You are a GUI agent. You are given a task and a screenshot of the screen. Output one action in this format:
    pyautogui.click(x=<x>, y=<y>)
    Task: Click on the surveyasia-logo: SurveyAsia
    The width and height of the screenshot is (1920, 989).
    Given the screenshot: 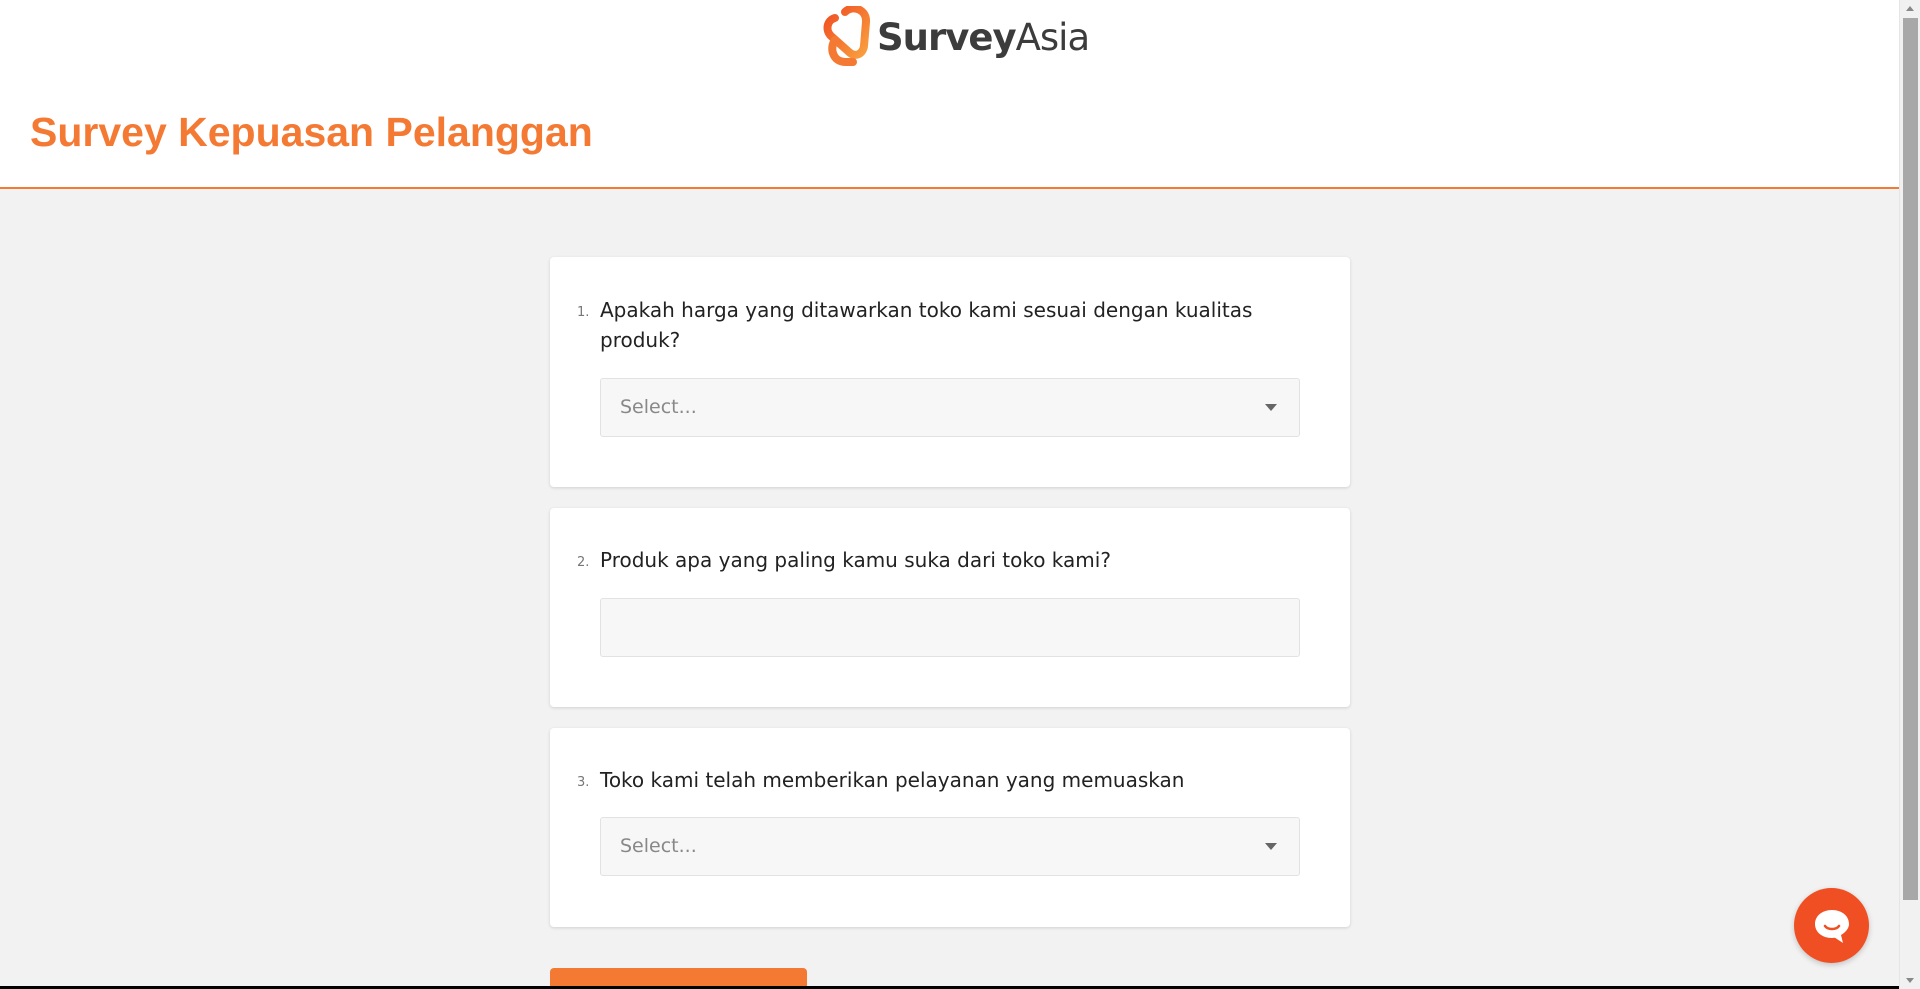 What is the action you would take?
    pyautogui.click(x=957, y=37)
    